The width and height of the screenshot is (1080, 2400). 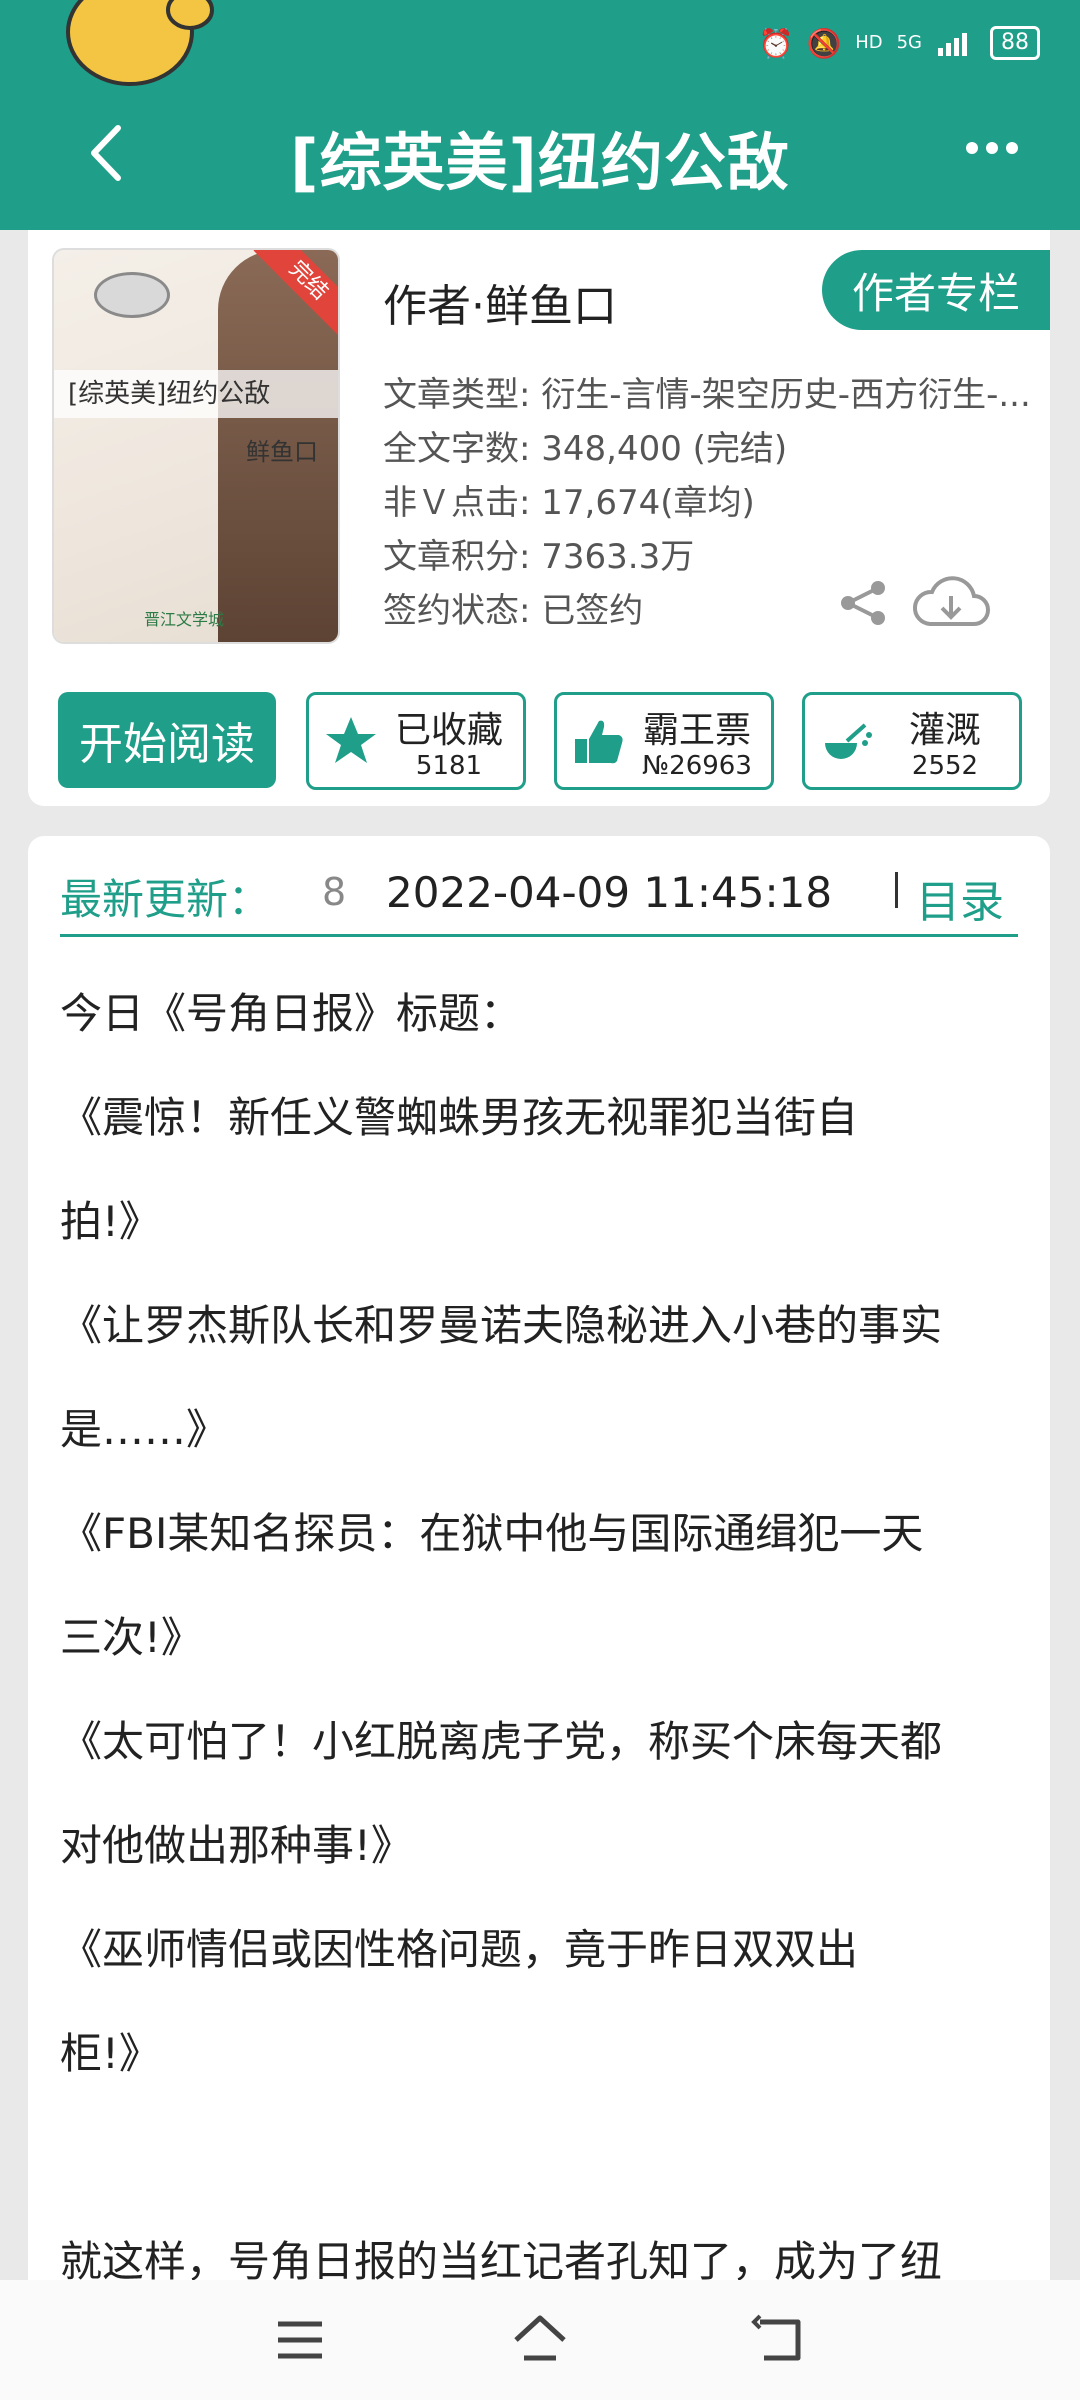 What do you see at coordinates (291, 1013) in the screenshot?
I see `content-line: 今日《号角日报》标题：` at bounding box center [291, 1013].